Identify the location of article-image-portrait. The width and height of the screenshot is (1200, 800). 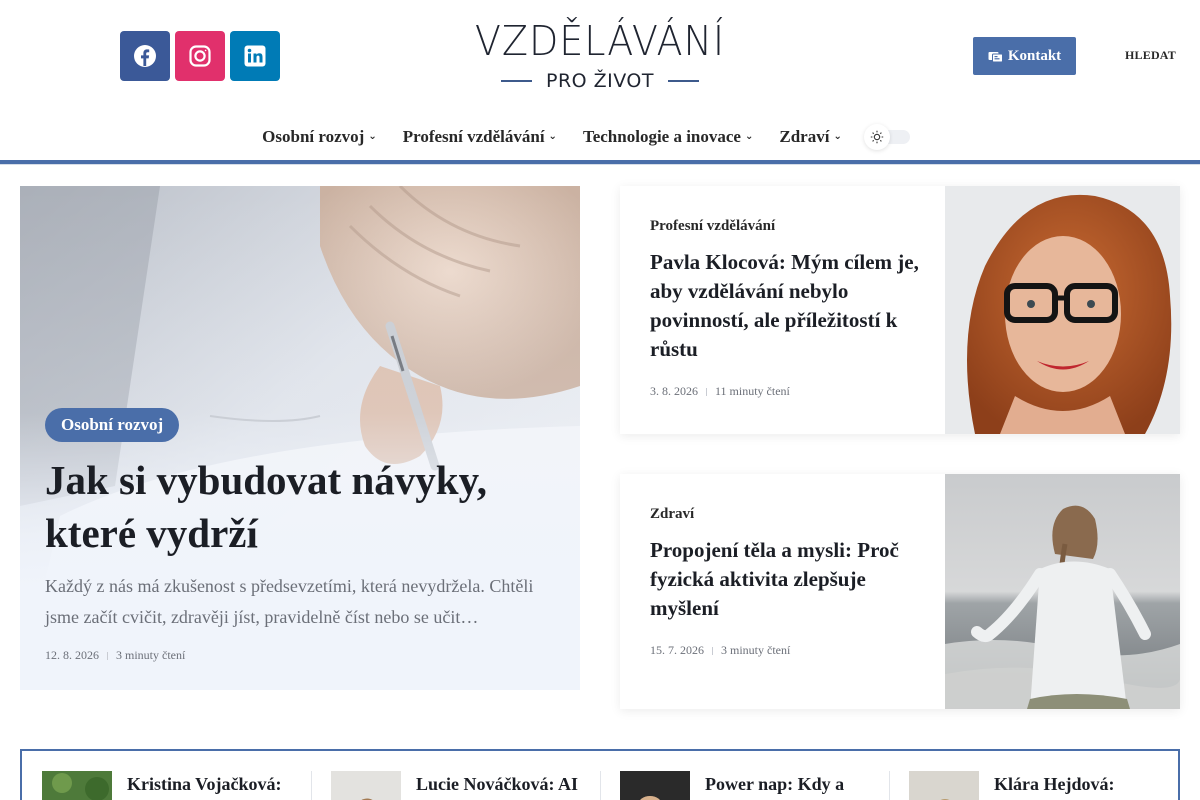
(1062, 310).